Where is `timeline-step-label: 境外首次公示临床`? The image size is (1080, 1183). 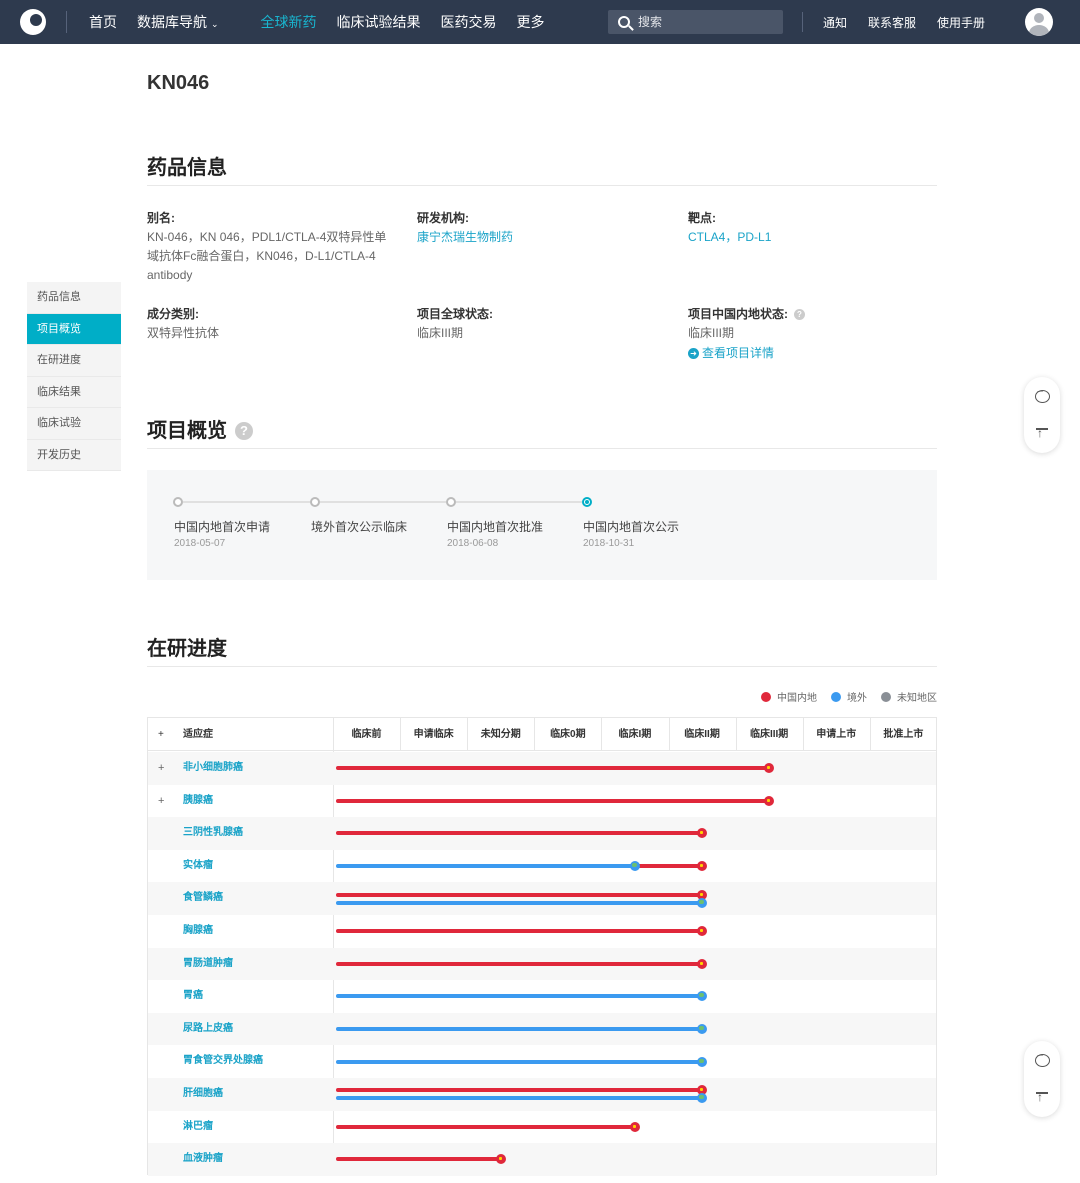
timeline-step-label: 境外首次公示临床 is located at coordinates (359, 527).